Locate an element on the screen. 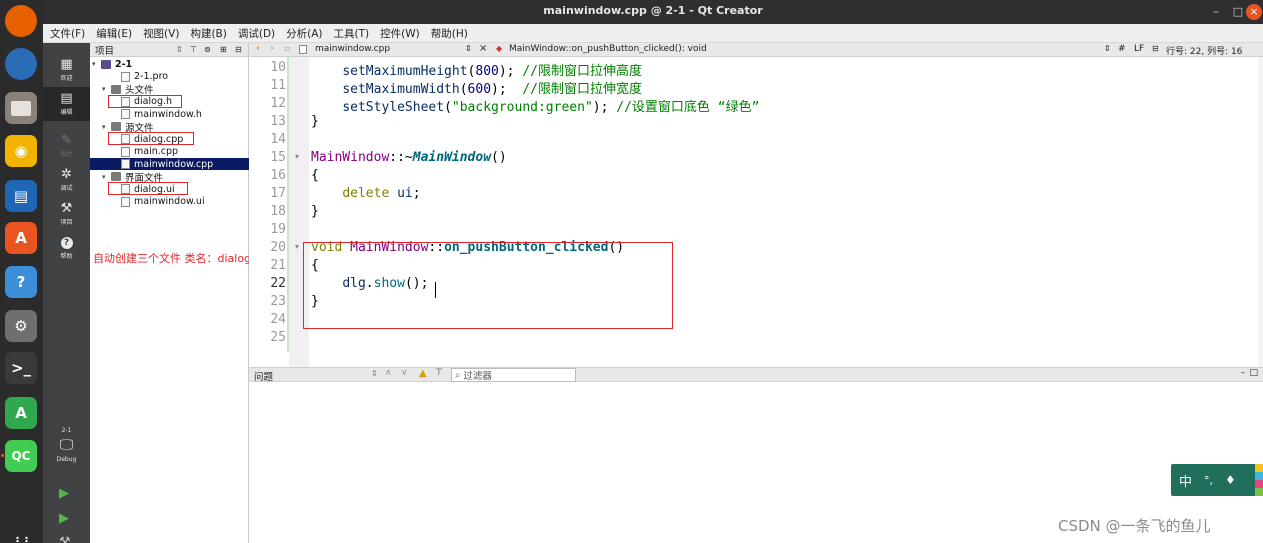 The height and width of the screenshot is (543, 1263). mode-edit: ▤ 编辑 is located at coordinates (66, 104).